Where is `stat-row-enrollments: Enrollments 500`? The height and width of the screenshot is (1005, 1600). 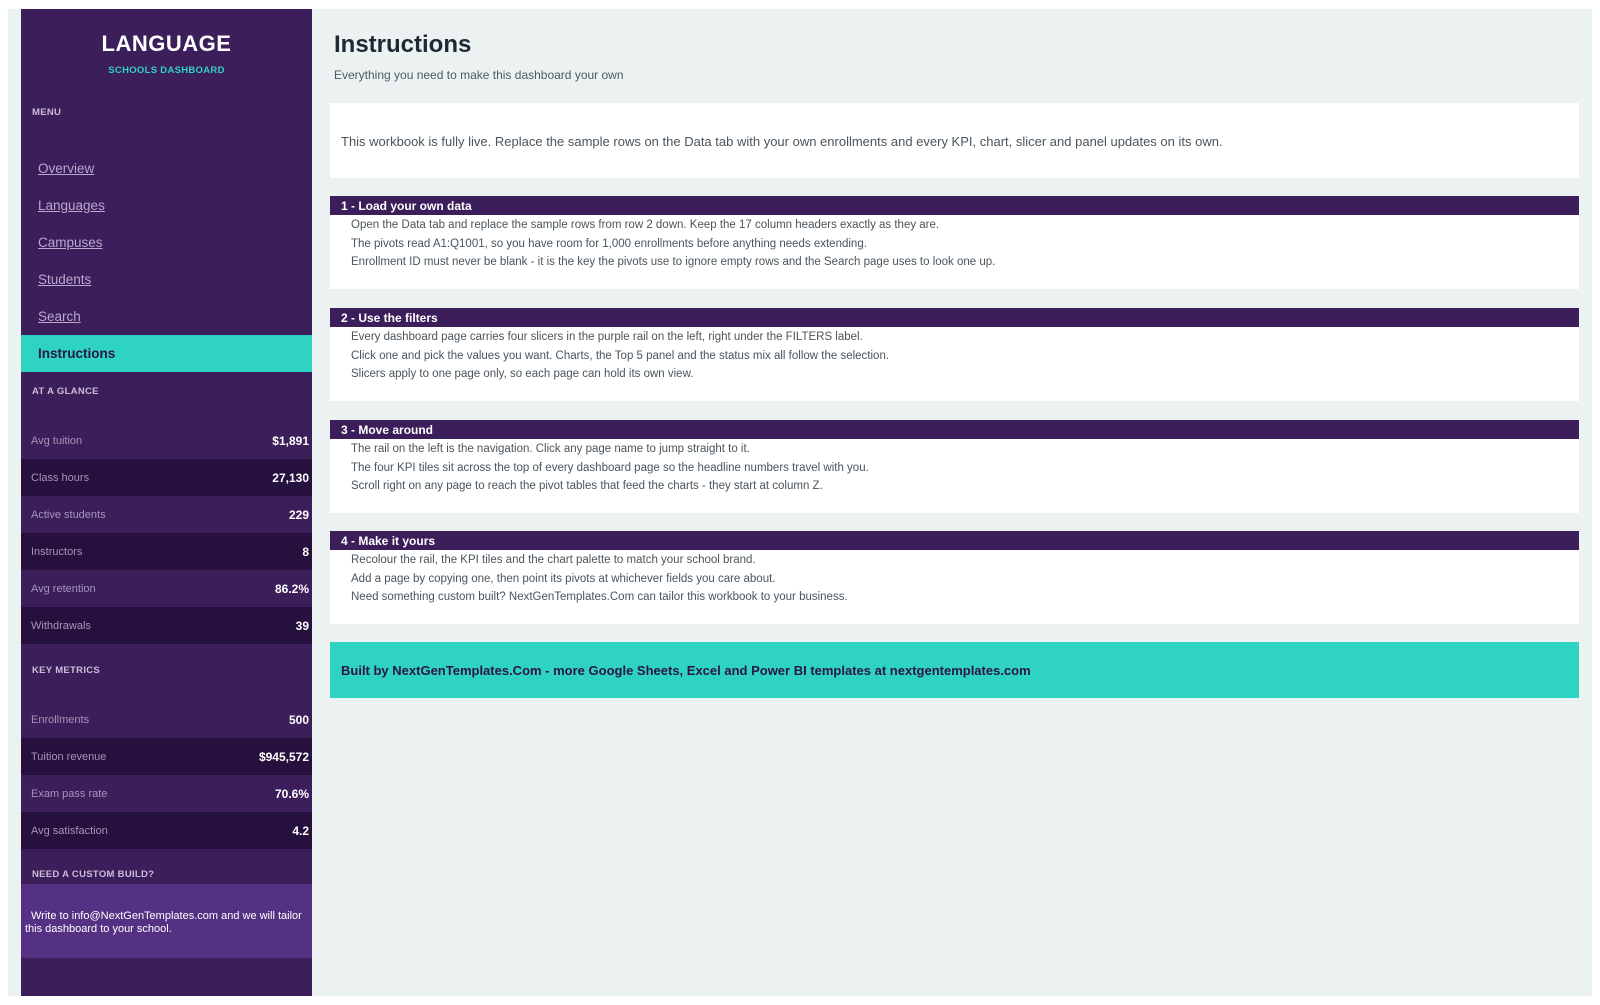 stat-row-enrollments: Enrollments 500 is located at coordinates (166, 719).